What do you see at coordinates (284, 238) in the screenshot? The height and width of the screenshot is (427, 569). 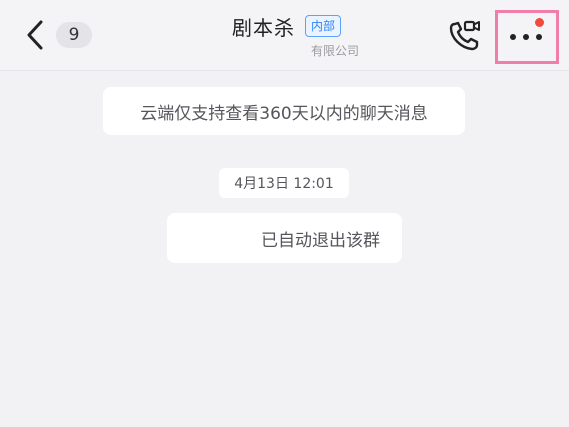 I see `system-message: 已自动退出该群` at bounding box center [284, 238].